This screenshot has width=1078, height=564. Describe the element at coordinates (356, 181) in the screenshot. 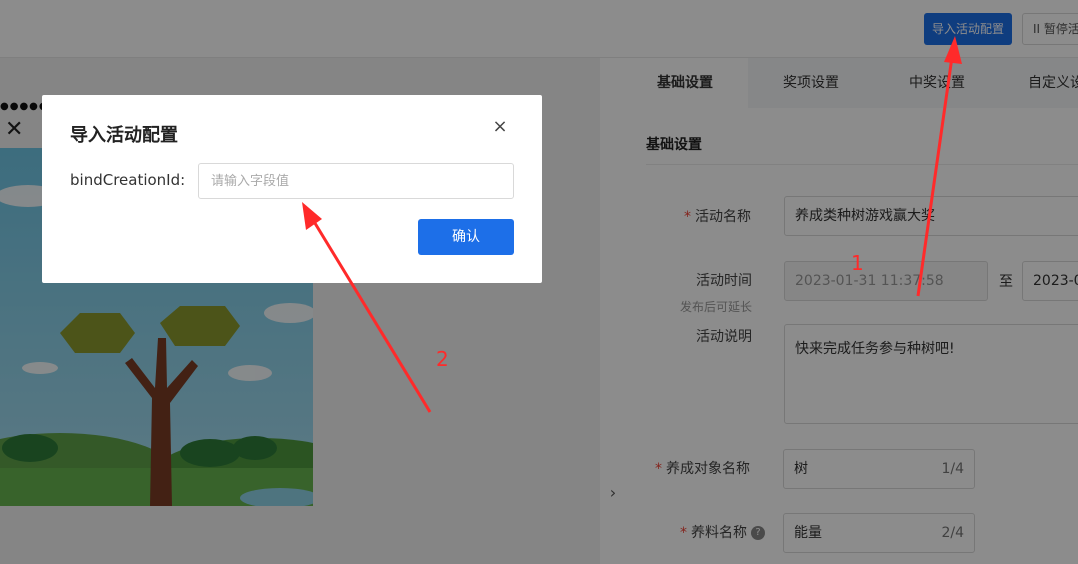

I see `bind-creation-id-input` at that location.